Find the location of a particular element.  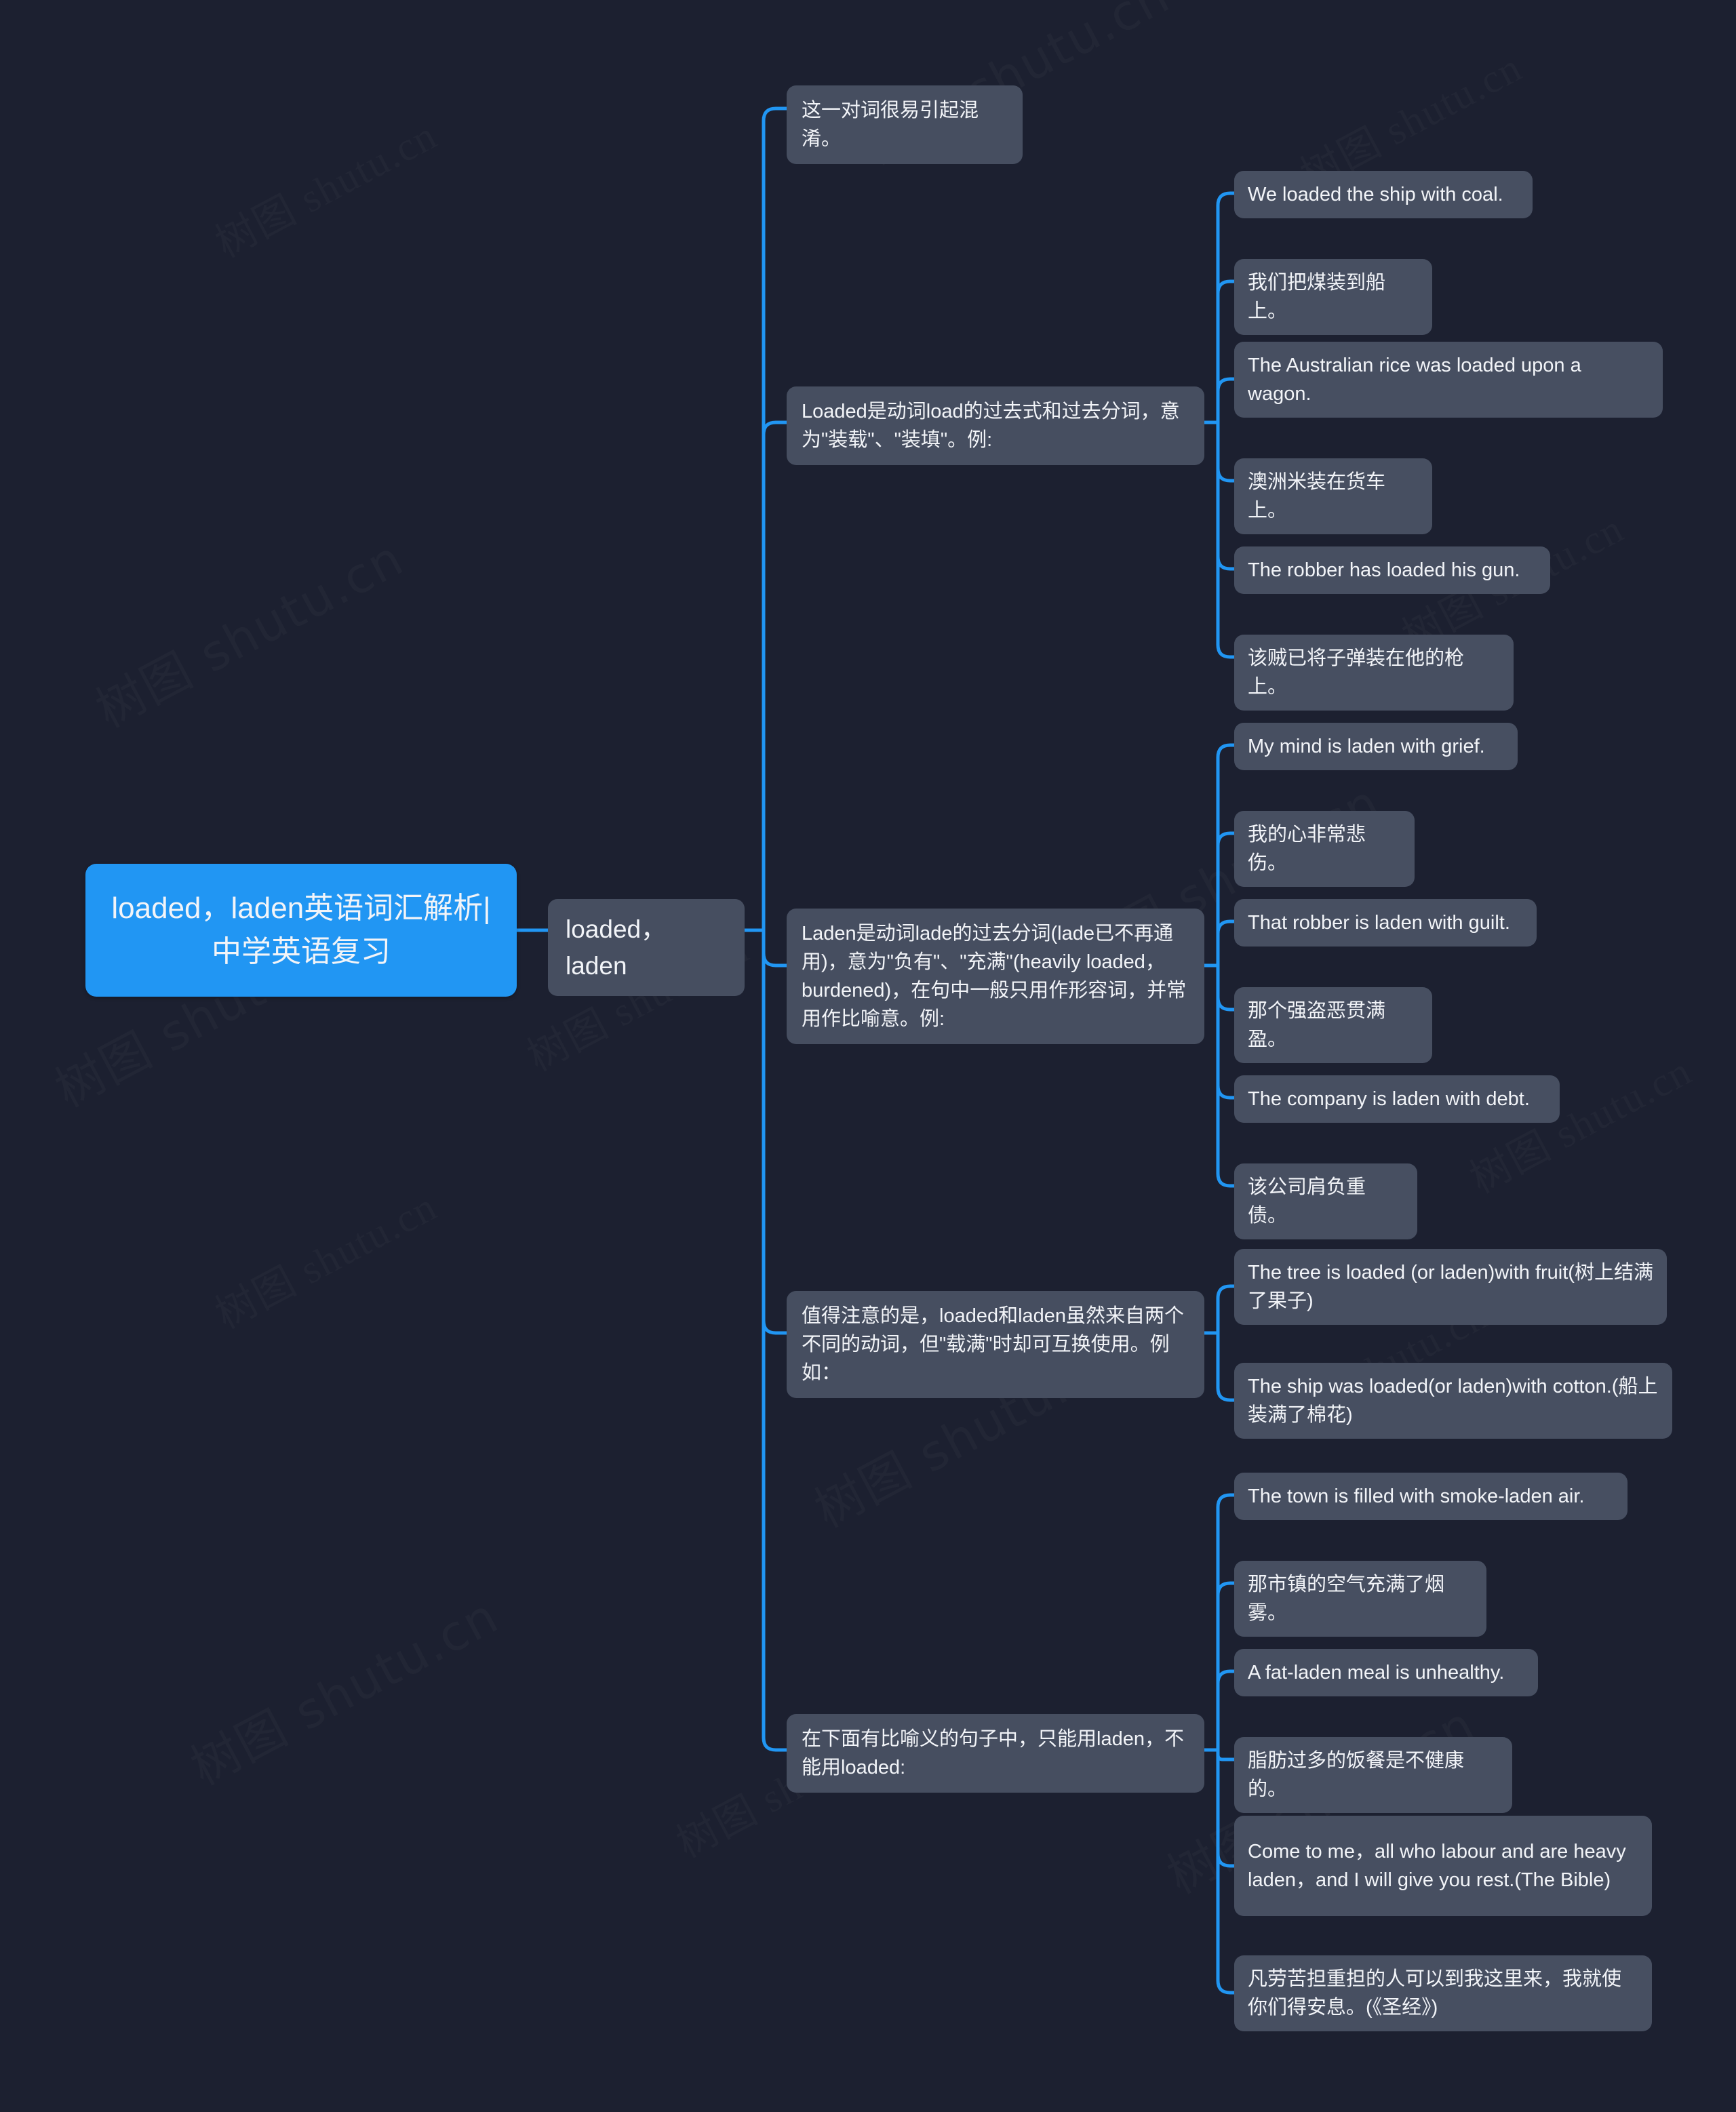

root-node-label: loaded，laden英语词汇解析|中学英语复习 is located at coordinates (301, 930).